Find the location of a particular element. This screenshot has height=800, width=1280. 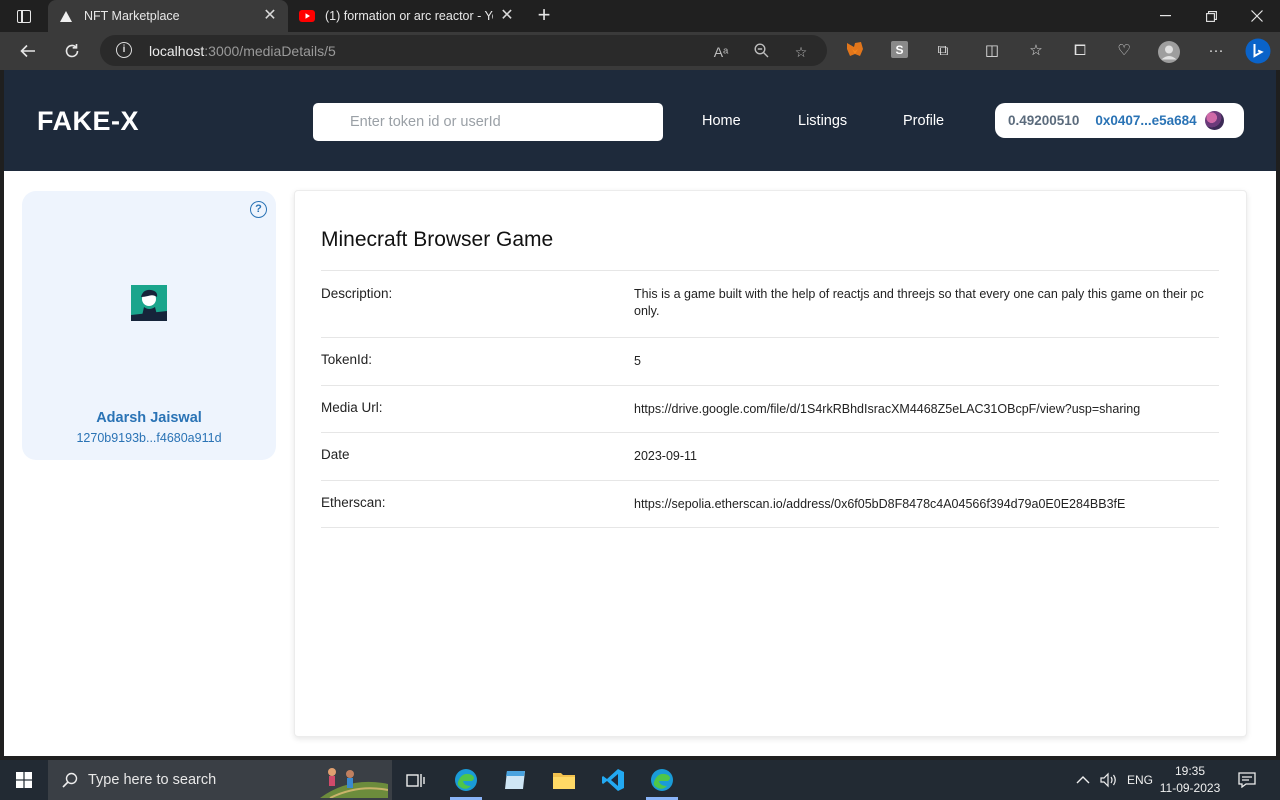

speaker-icon is located at coordinates (1108, 780).